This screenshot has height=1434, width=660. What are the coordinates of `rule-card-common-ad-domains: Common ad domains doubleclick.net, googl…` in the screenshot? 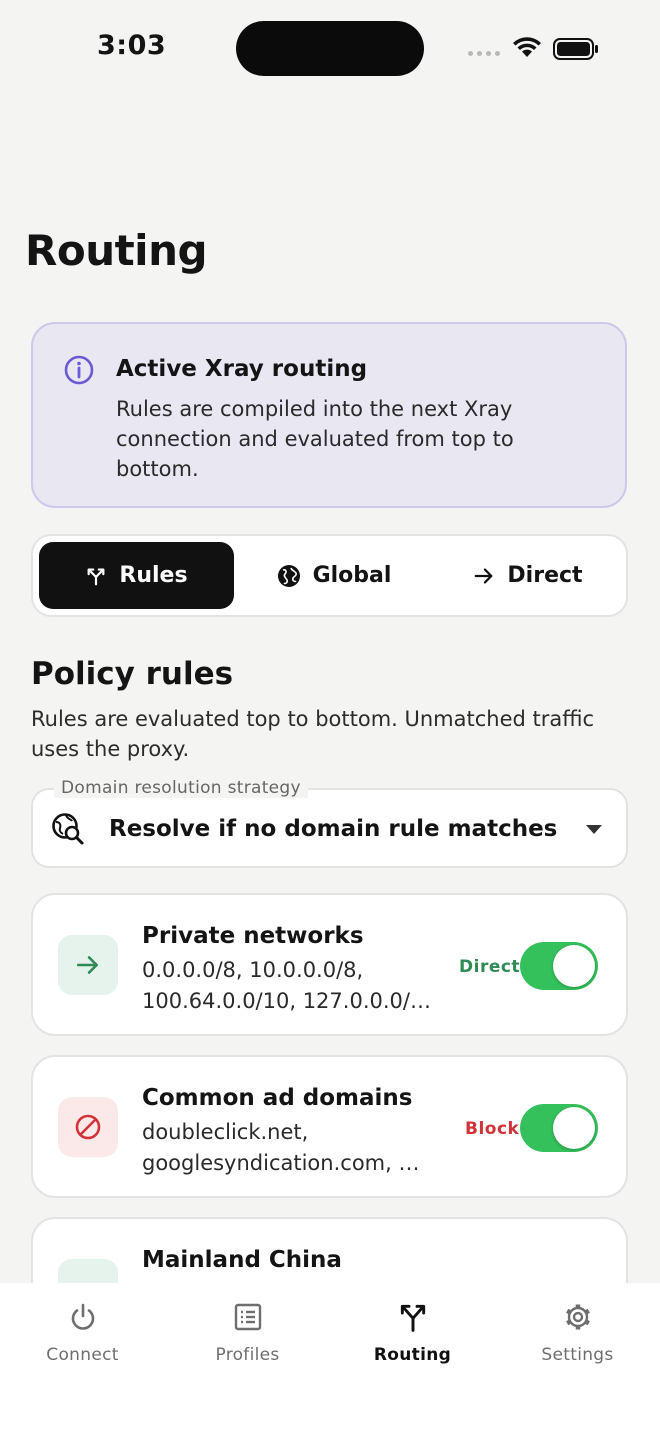 It's located at (329, 1126).